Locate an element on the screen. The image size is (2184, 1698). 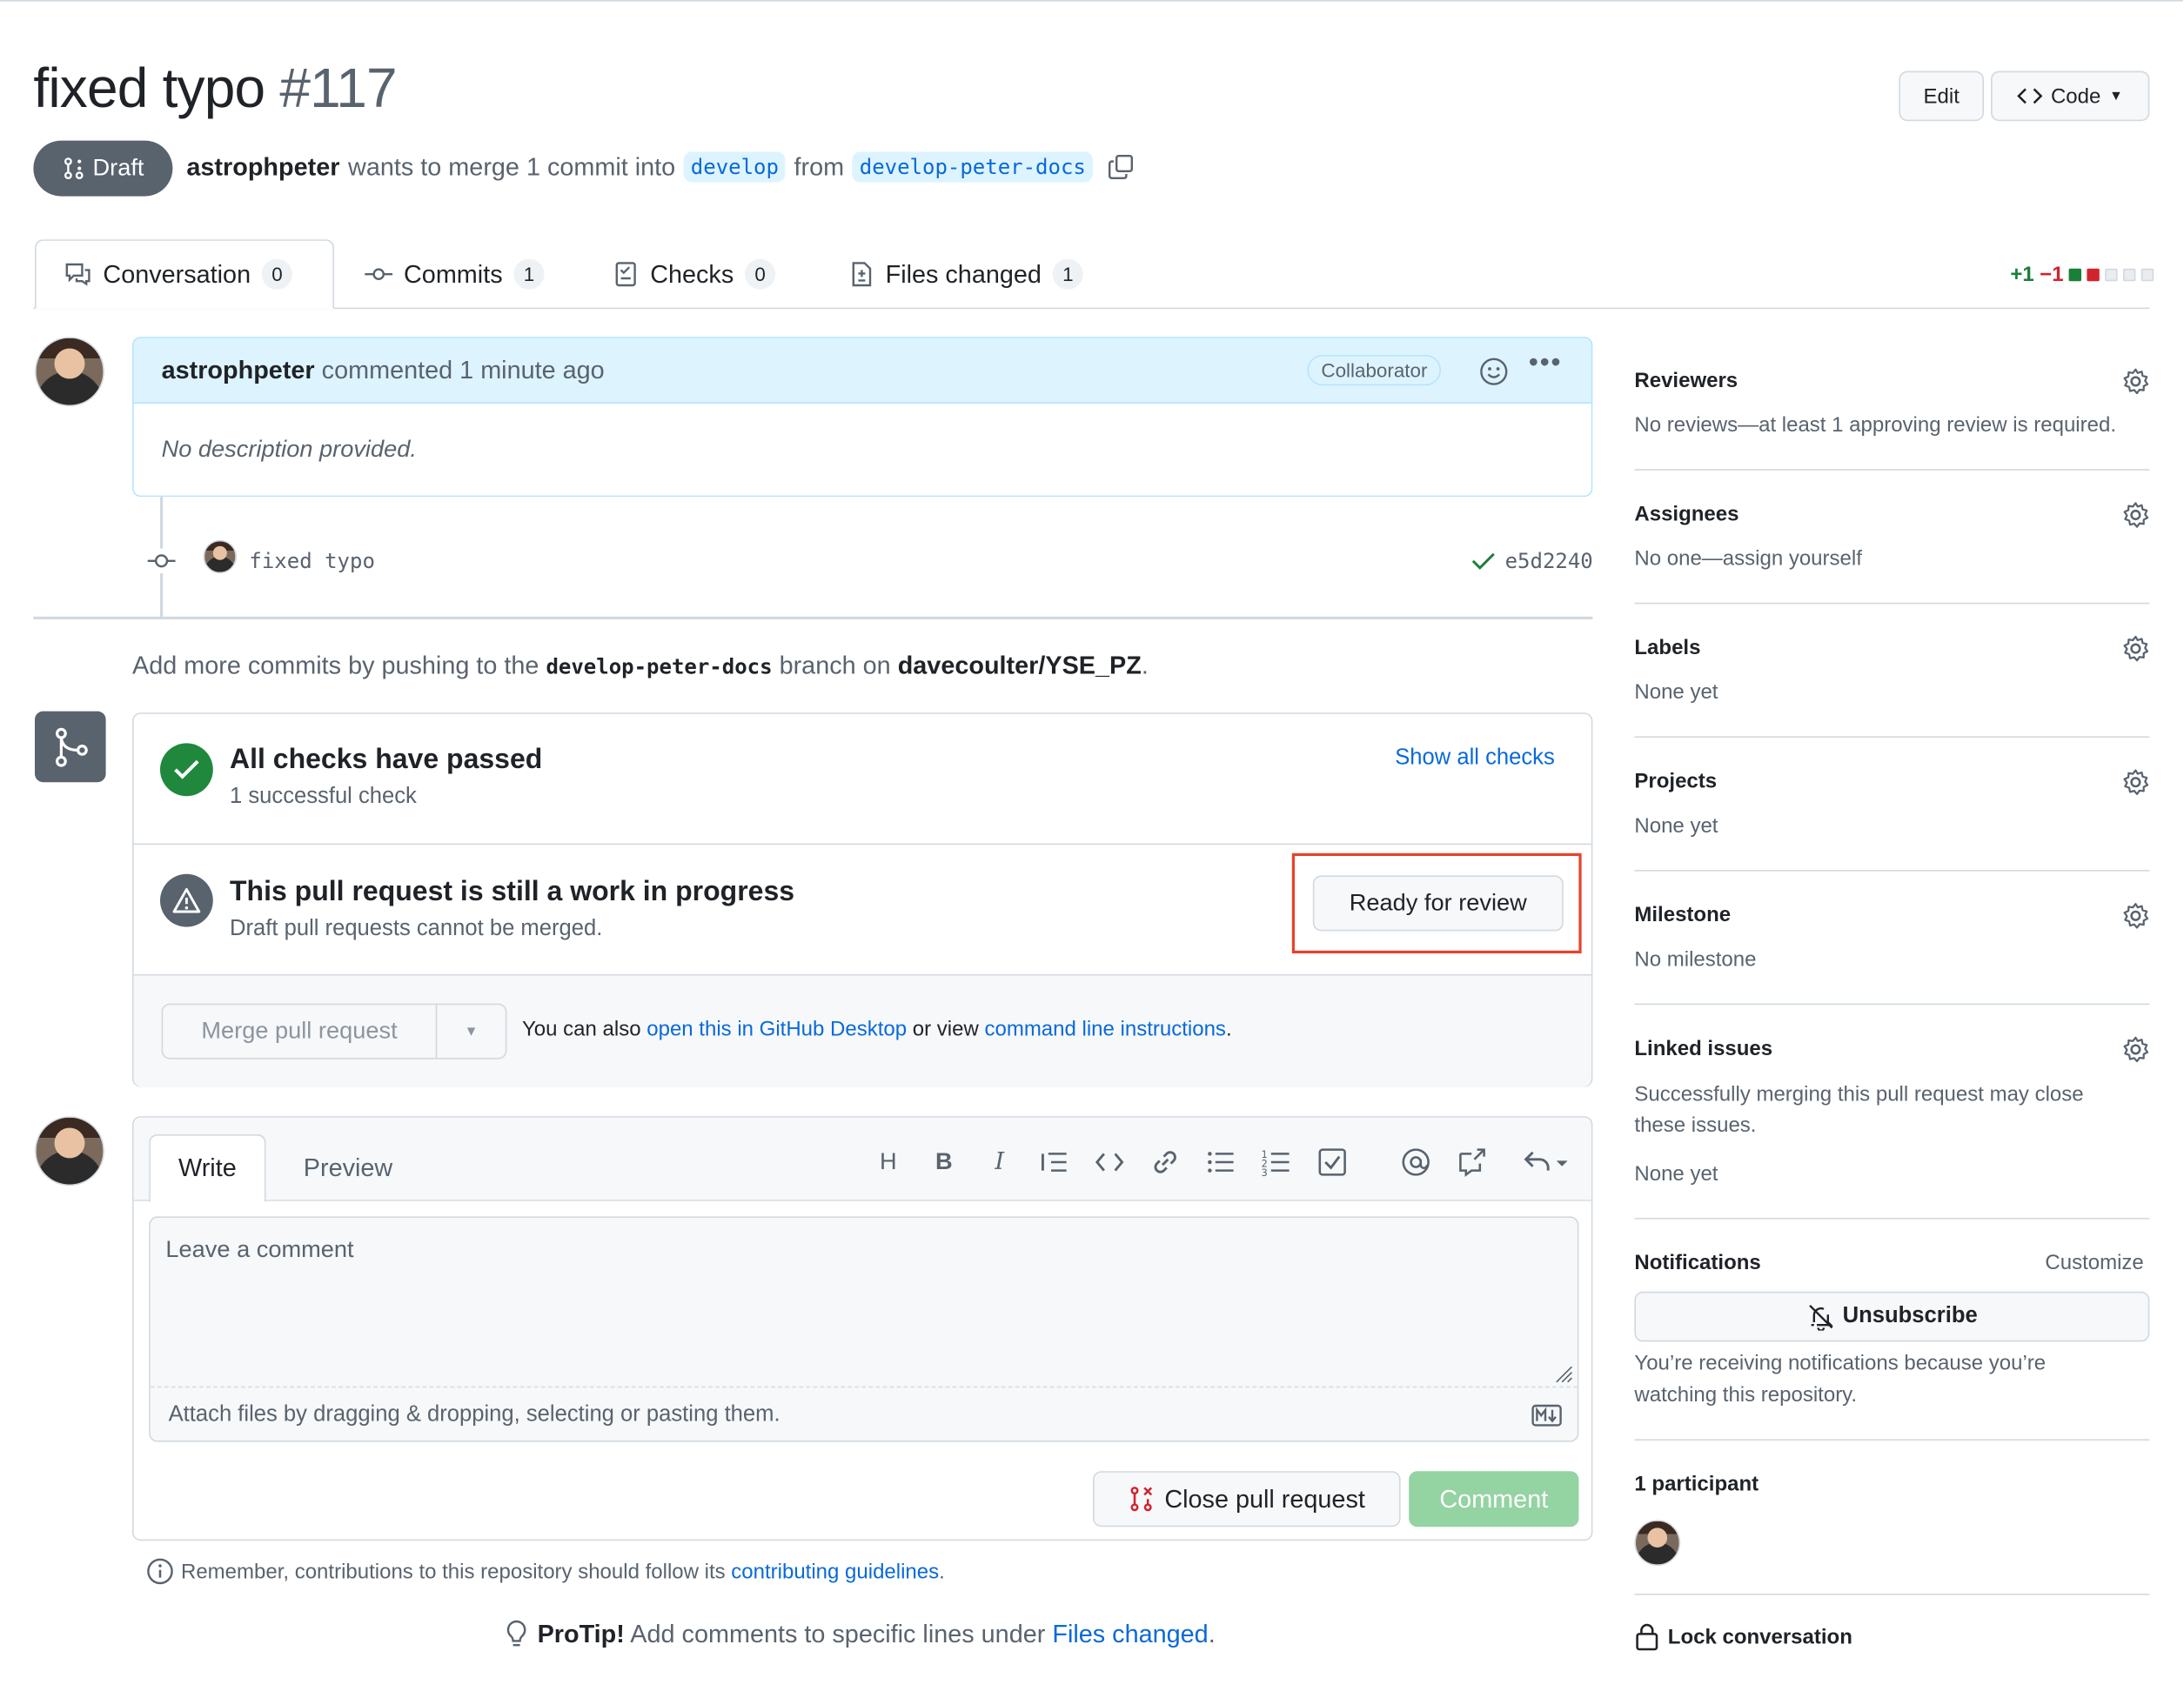
comment-input: Leave a comment is located at coordinates (864, 1303).